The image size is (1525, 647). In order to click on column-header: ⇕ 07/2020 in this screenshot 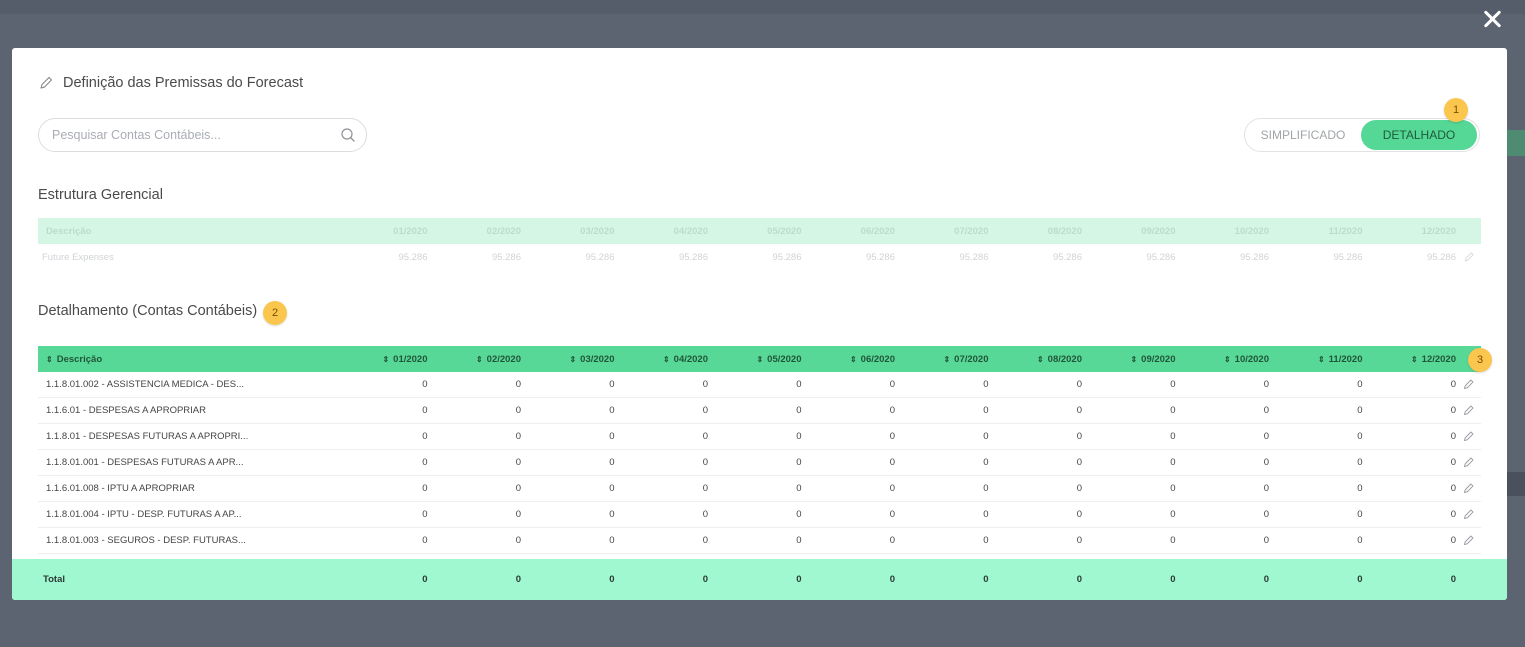, I will do `click(946, 359)`.